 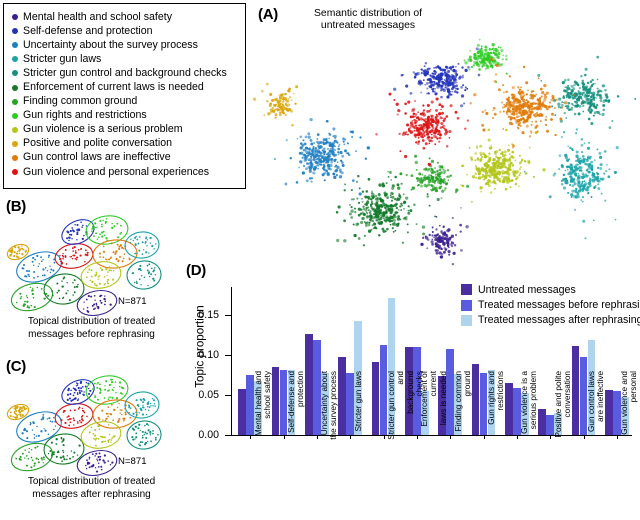 What do you see at coordinates (208, 355) in the screenshot?
I see `y-axis-tick-label: 0.10` at bounding box center [208, 355].